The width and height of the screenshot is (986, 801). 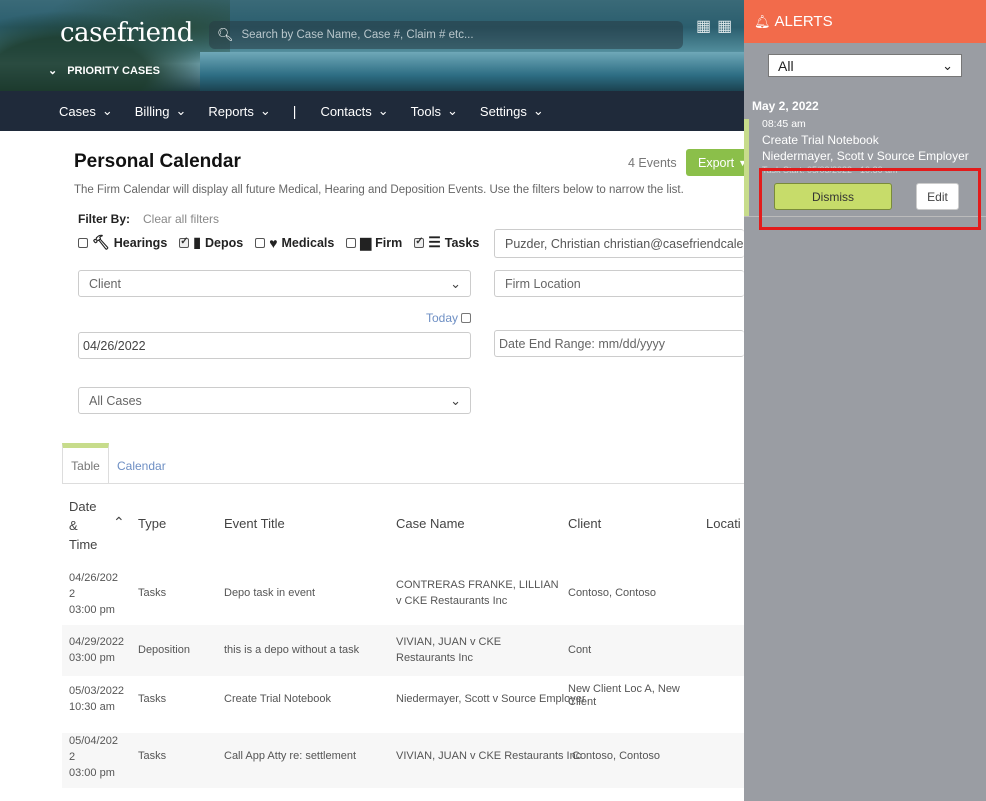 I want to click on today-label: Today, so click(x=442, y=318).